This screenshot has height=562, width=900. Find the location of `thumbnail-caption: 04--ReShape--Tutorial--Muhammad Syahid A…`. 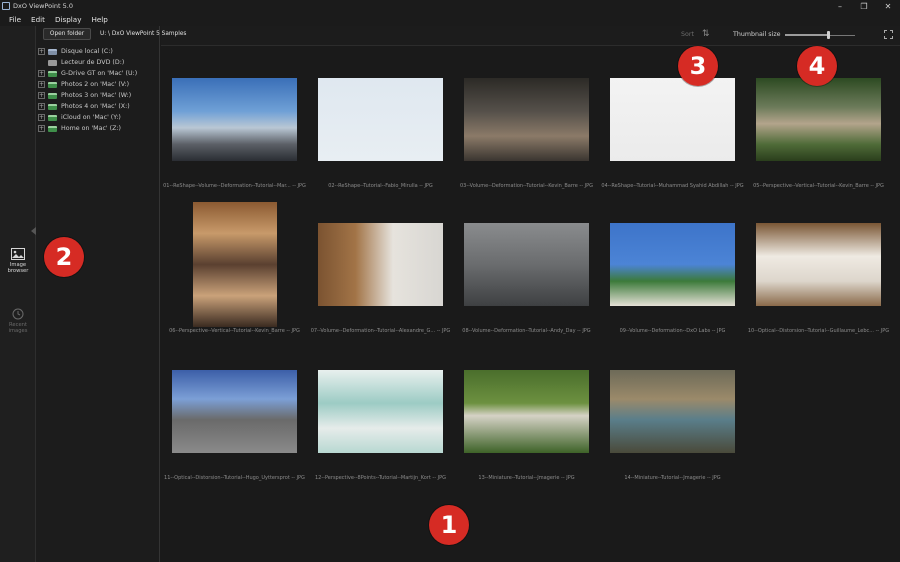

thumbnail-caption: 04--ReShape--Tutorial--Muhammad Syahid A… is located at coordinates (672, 186).